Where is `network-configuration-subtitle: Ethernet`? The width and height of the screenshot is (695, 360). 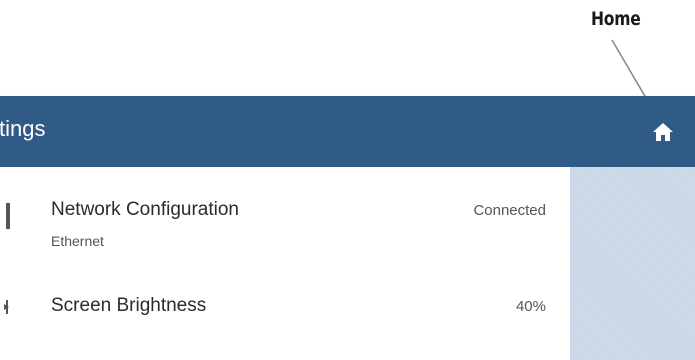
network-configuration-subtitle: Ethernet is located at coordinates (77, 241).